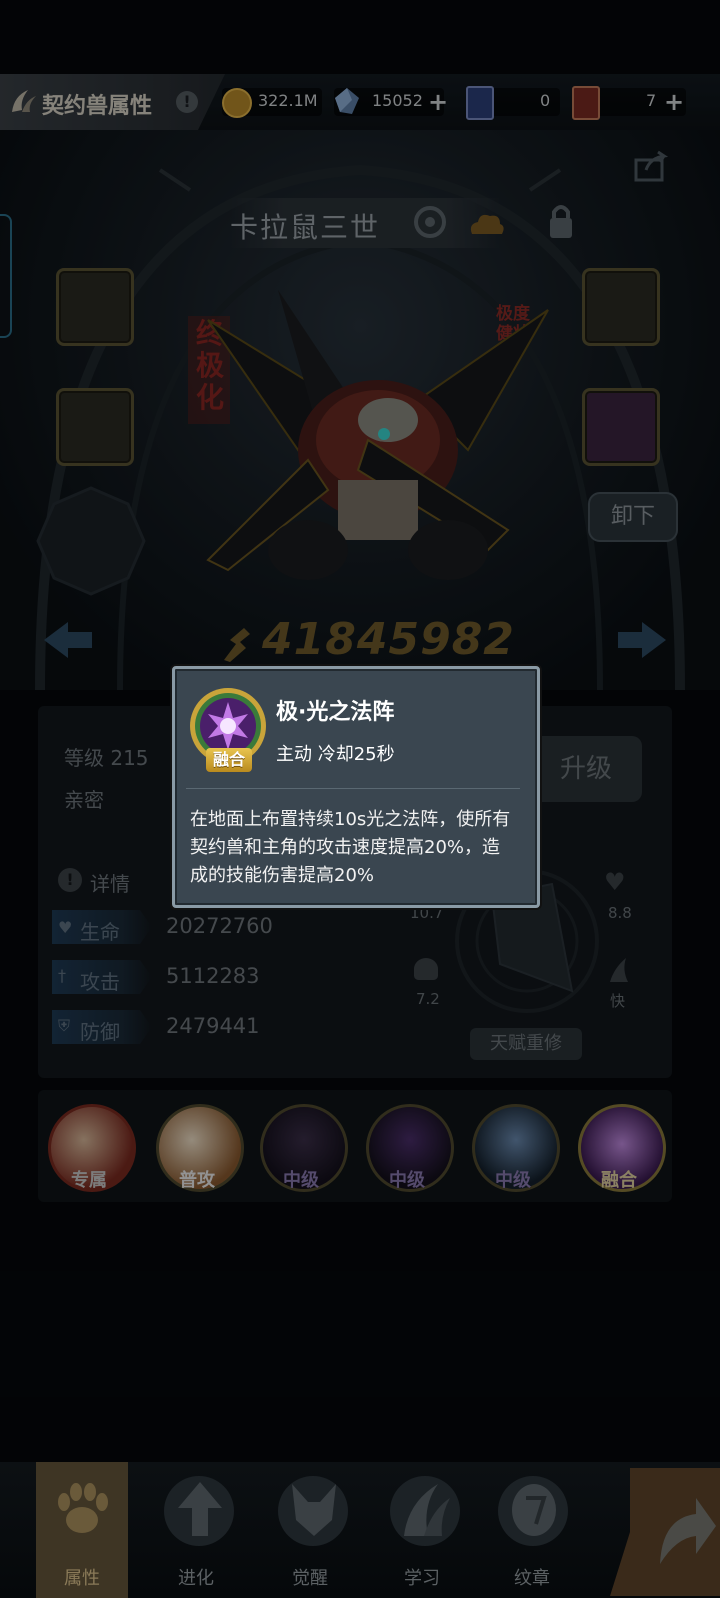 The height and width of the screenshot is (1598, 720). Describe the element at coordinates (665, 1532) in the screenshot. I see `return-arrow-icon` at that location.